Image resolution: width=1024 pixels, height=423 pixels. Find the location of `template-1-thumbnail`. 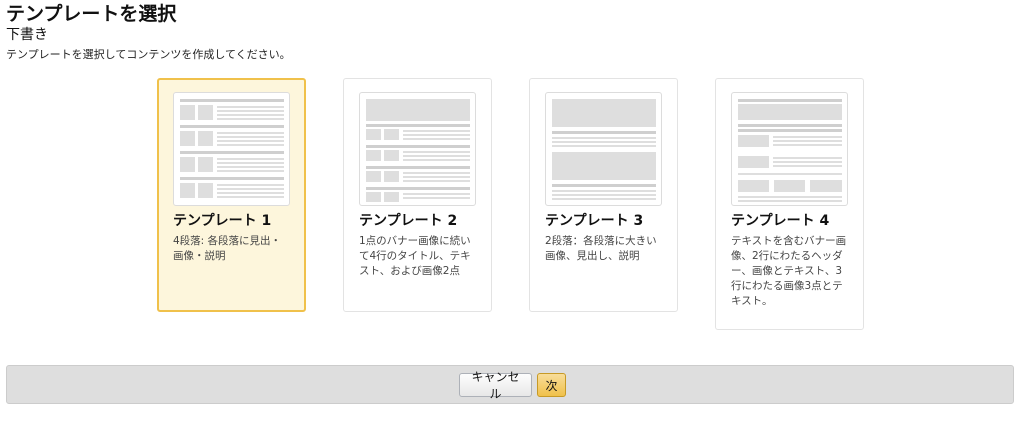

template-1-thumbnail is located at coordinates (231, 149).